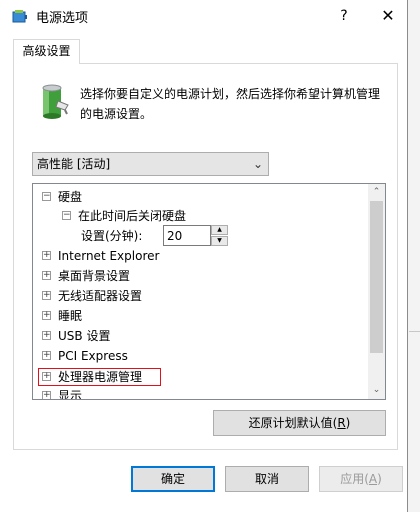 The image size is (420, 512). Describe the element at coordinates (70, 316) in the screenshot. I see `tree-item-label: 睡眠` at that location.